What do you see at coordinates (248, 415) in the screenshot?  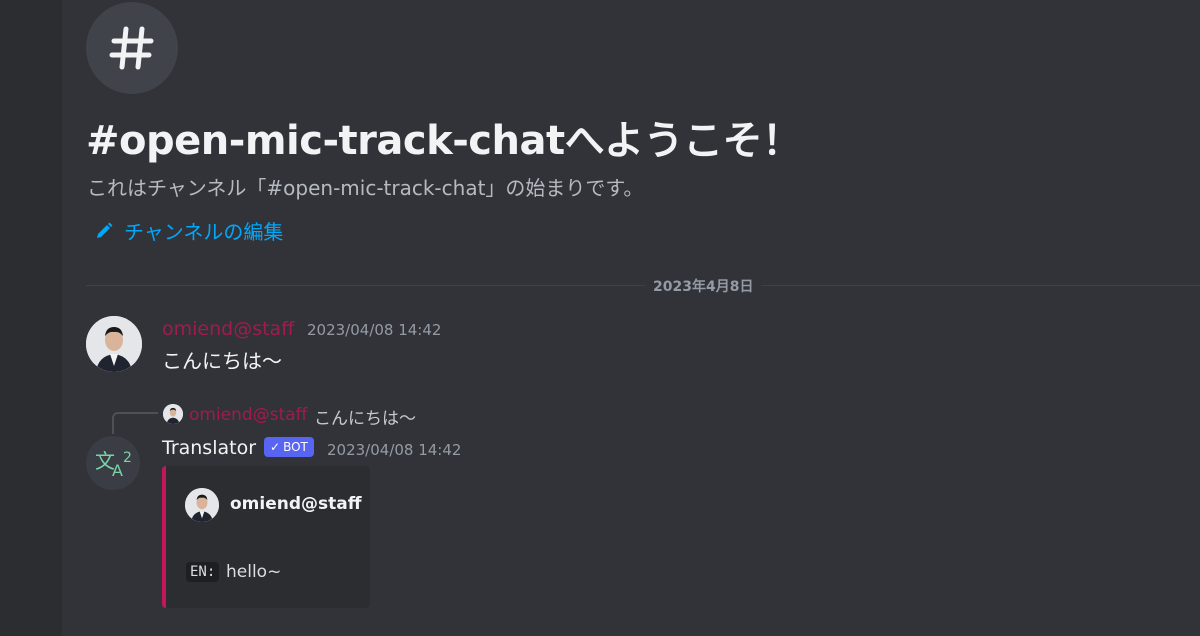 I see `reply-author-name: omiend@staff` at bounding box center [248, 415].